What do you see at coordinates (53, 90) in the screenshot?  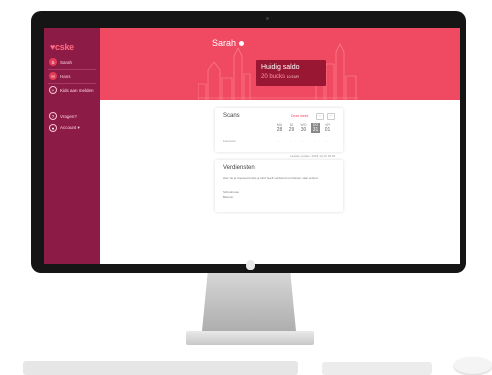 I see `plus-icon: +` at bounding box center [53, 90].